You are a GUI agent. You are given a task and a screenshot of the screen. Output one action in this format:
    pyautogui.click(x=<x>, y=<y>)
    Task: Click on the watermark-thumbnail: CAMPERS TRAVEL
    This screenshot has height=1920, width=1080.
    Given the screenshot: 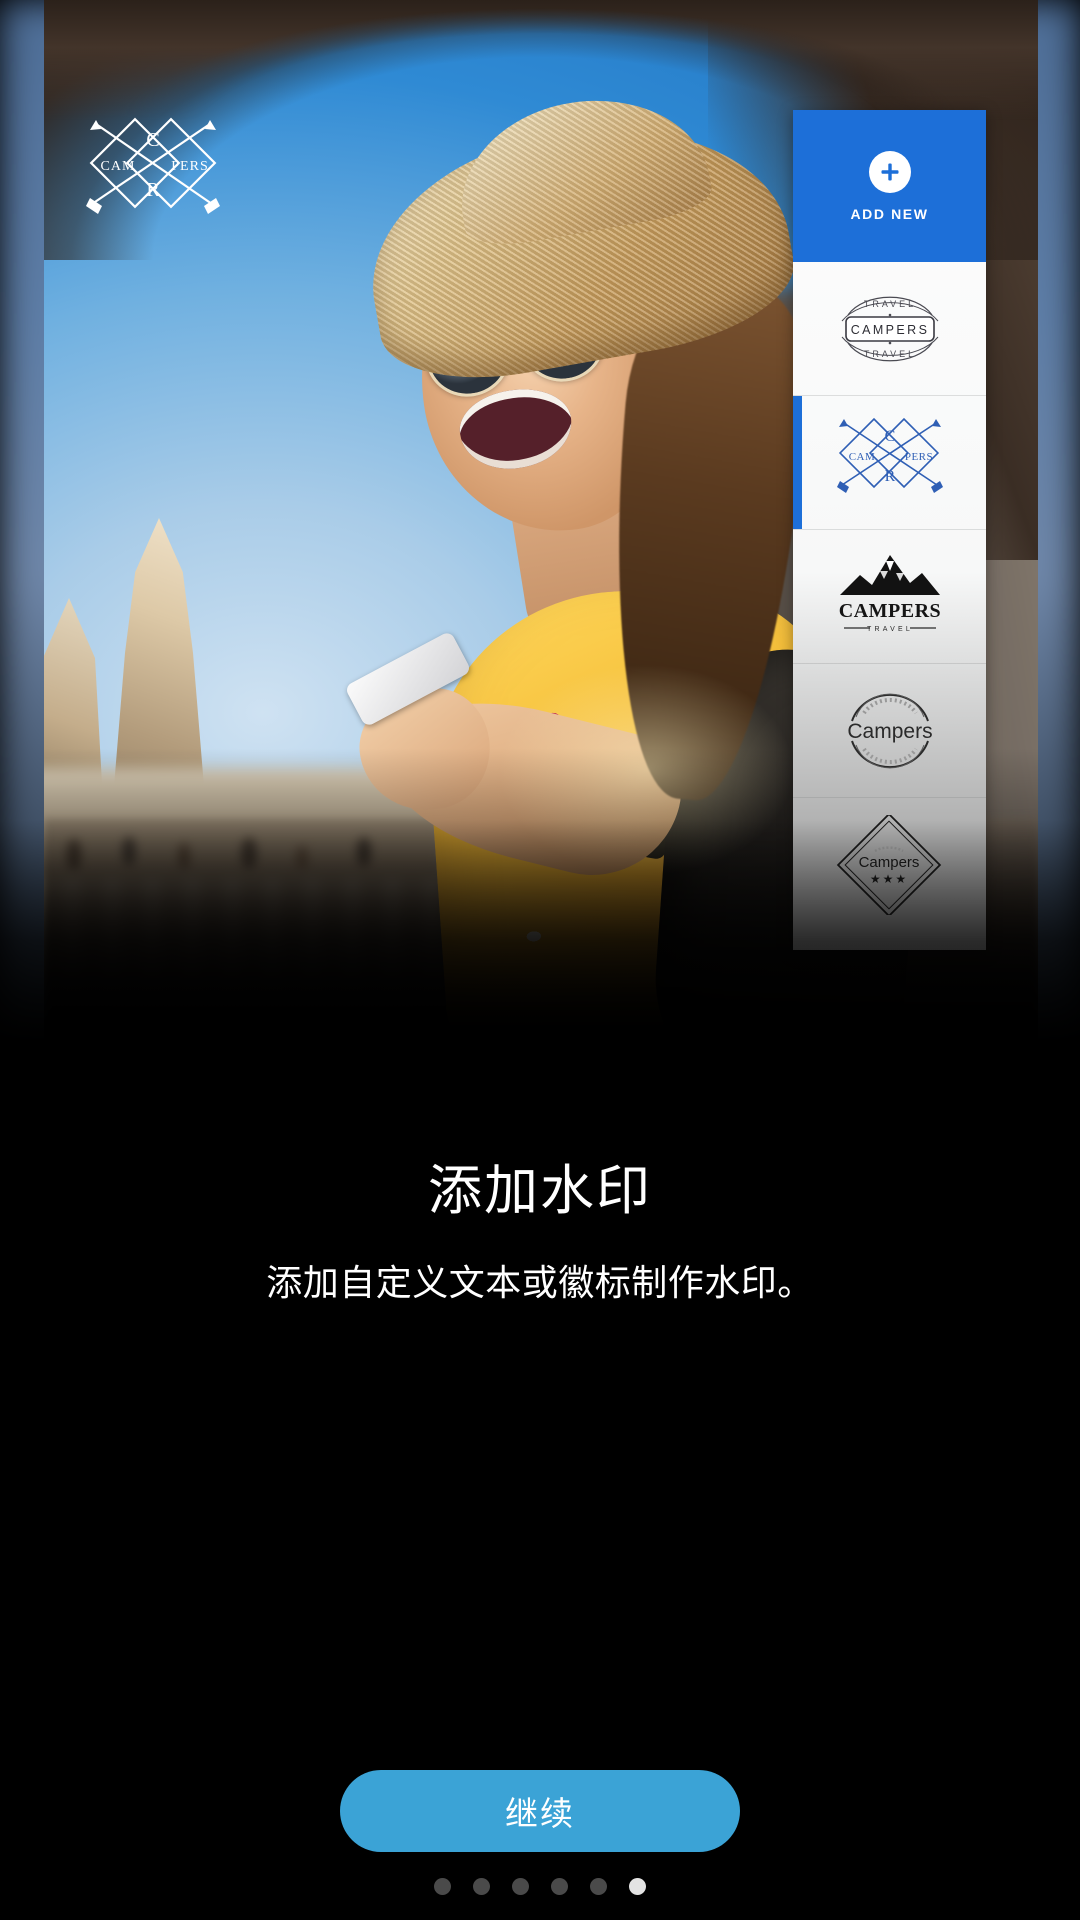 What is the action you would take?
    pyautogui.click(x=890, y=597)
    